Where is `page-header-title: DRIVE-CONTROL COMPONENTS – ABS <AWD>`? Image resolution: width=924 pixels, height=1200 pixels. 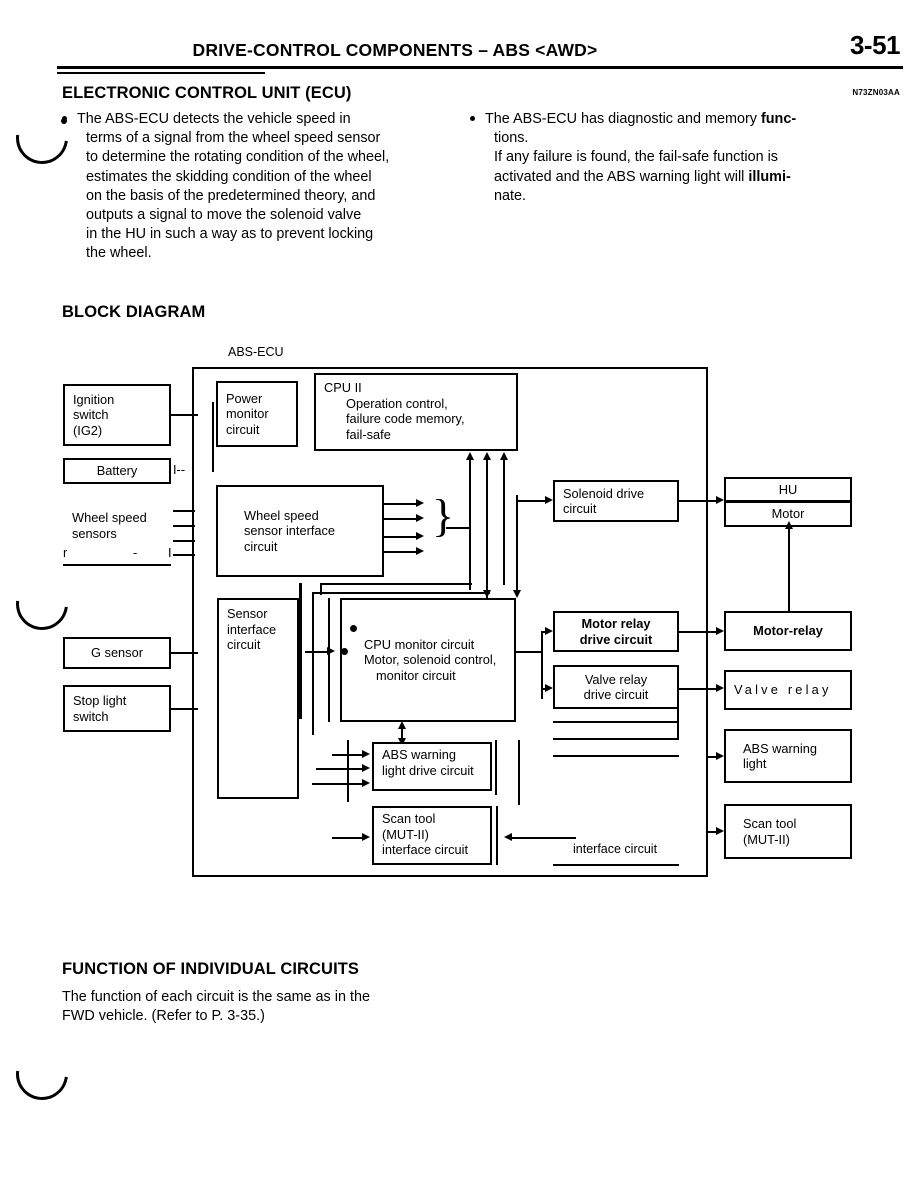 page-header-title: DRIVE-CONTROL COMPONENTS – ABS <AWD> is located at coordinates (395, 50).